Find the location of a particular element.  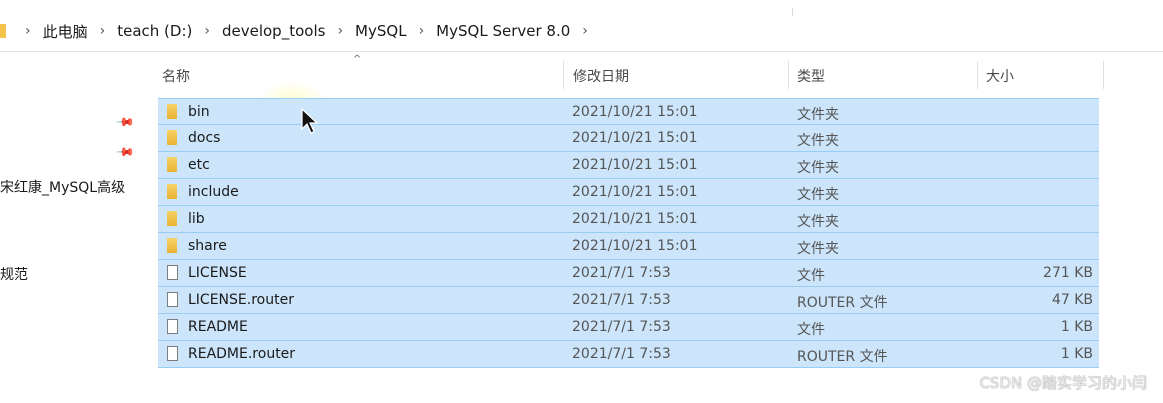

table-row: etc 2021/10/21 15:01 文件夹 is located at coordinates (628, 165).